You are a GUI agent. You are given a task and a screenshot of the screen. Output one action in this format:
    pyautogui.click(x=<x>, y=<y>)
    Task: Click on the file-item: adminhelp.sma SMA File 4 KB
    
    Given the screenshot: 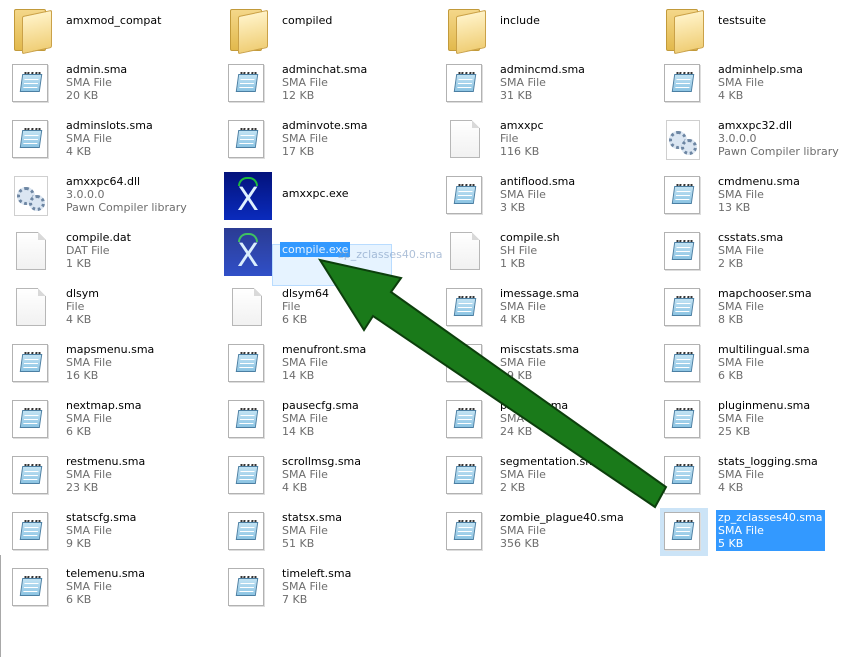 What is the action you would take?
    pyautogui.click(x=751, y=86)
    